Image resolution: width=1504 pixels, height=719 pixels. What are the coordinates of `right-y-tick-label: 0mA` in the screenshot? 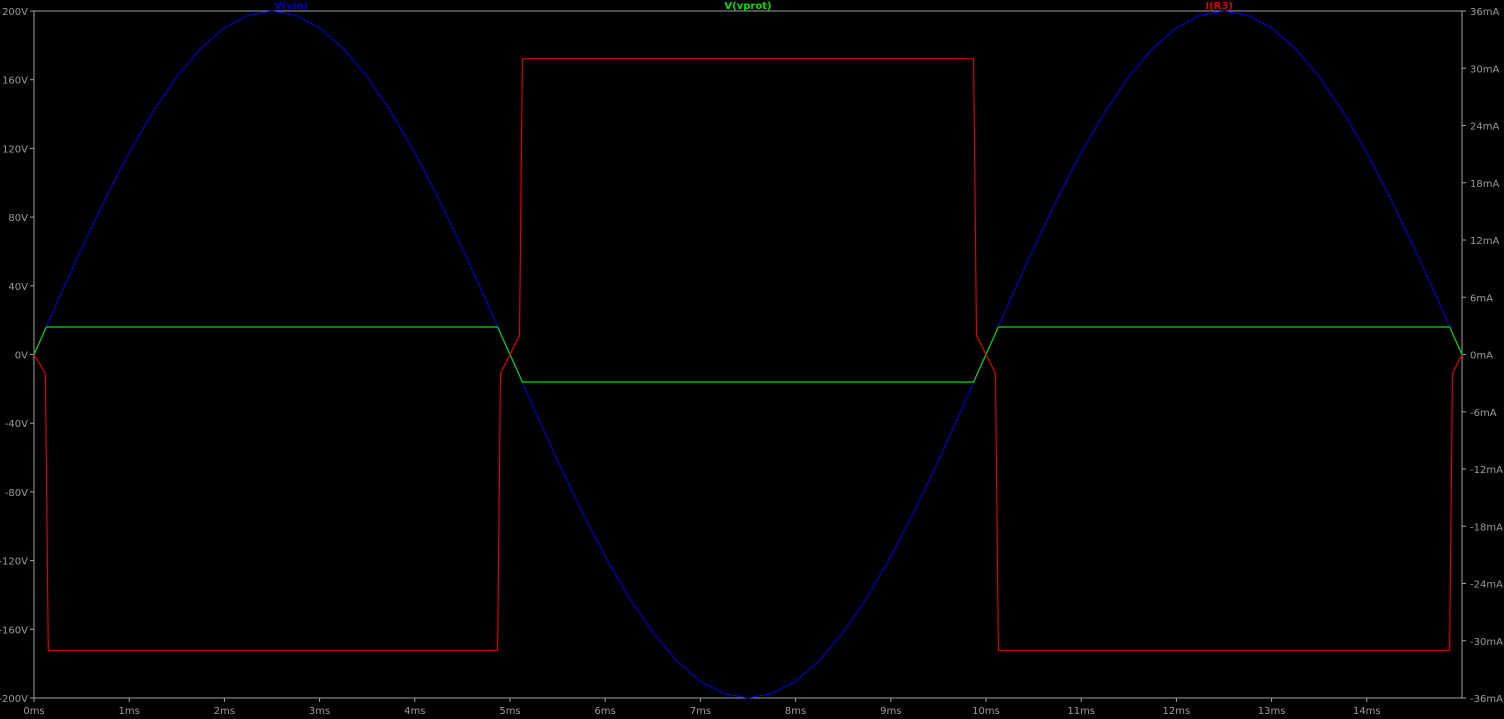 It's located at (1481, 356).